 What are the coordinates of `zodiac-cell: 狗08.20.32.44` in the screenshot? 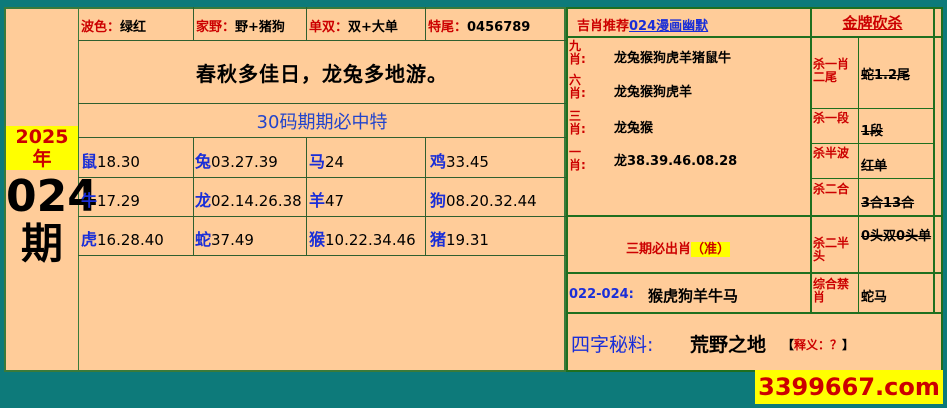 It's located at (483, 200).